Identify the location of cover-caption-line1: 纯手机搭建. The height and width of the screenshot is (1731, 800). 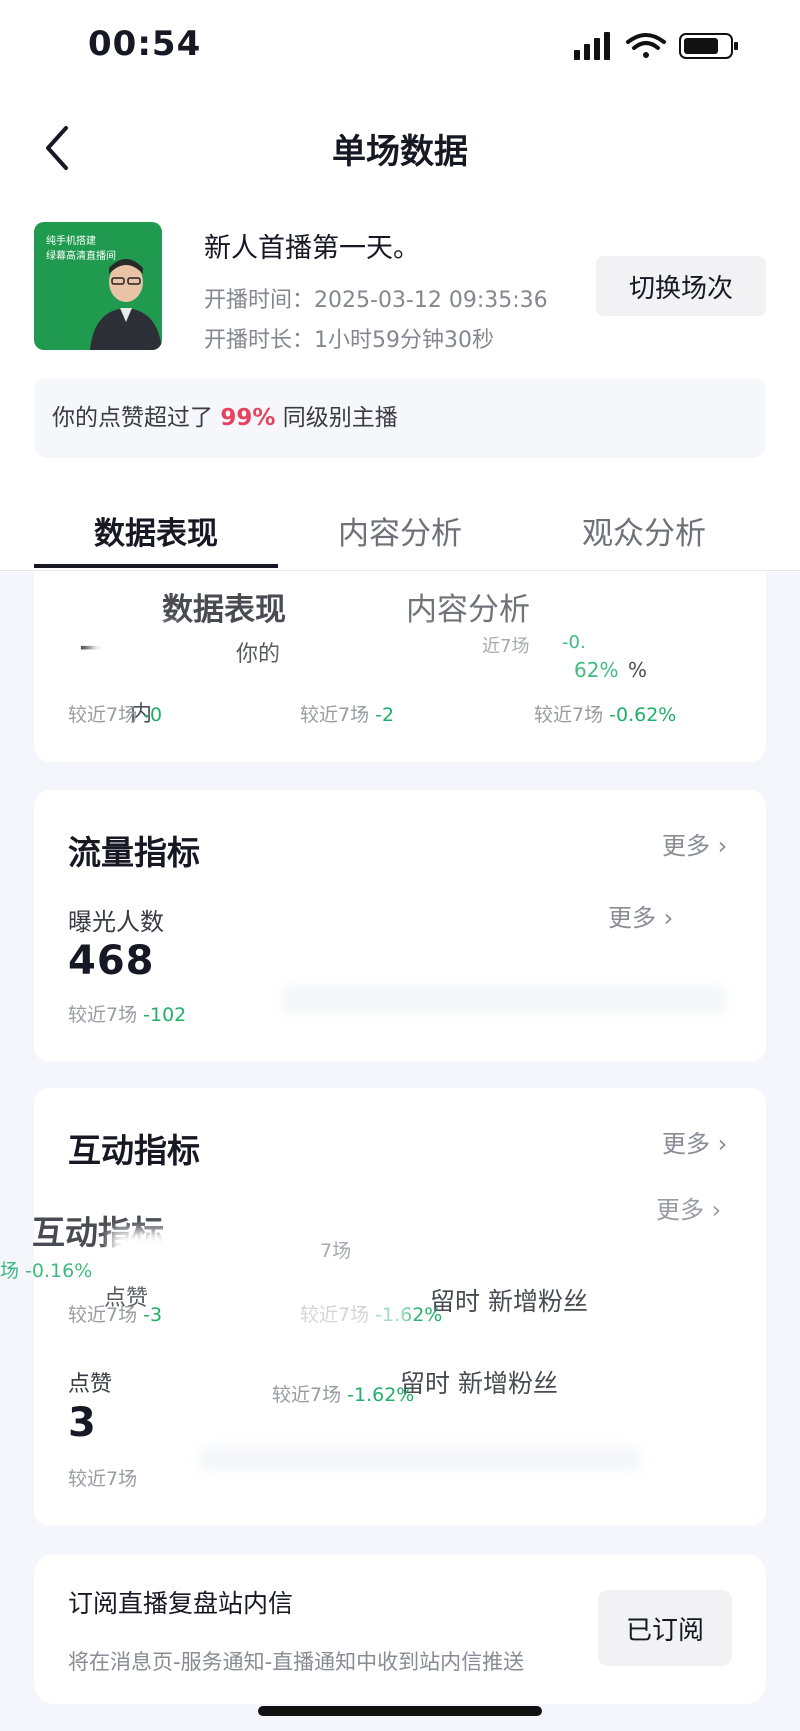
(71, 241).